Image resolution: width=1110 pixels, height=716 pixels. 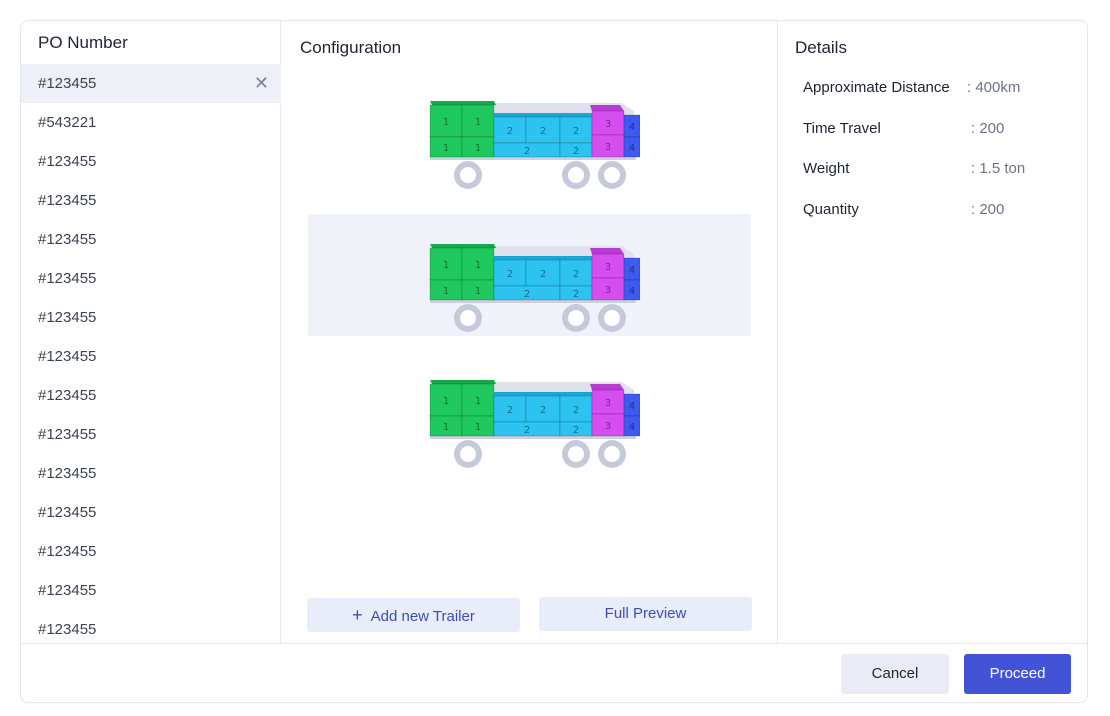 I want to click on detail-label: Time Travel, so click(x=842, y=128).